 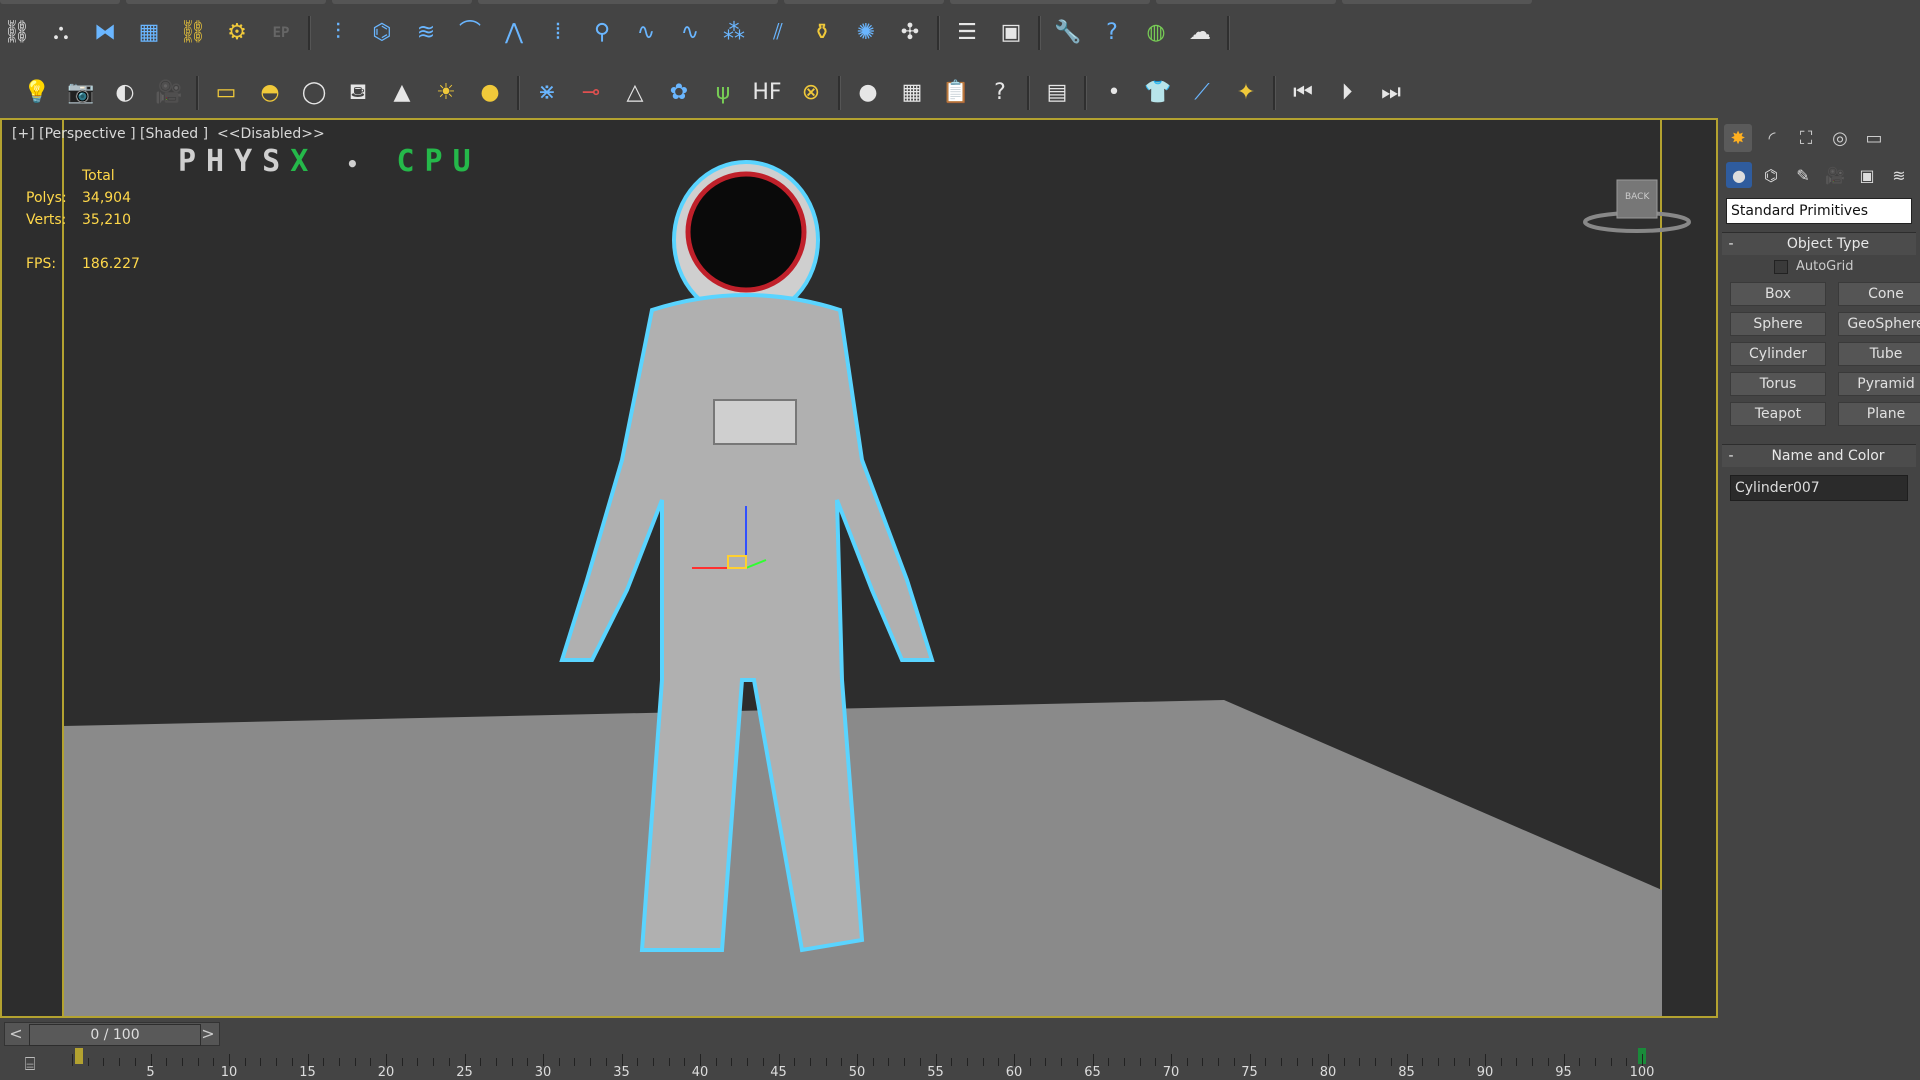 I want to click on grass-icon: ψ, so click(x=723, y=93).